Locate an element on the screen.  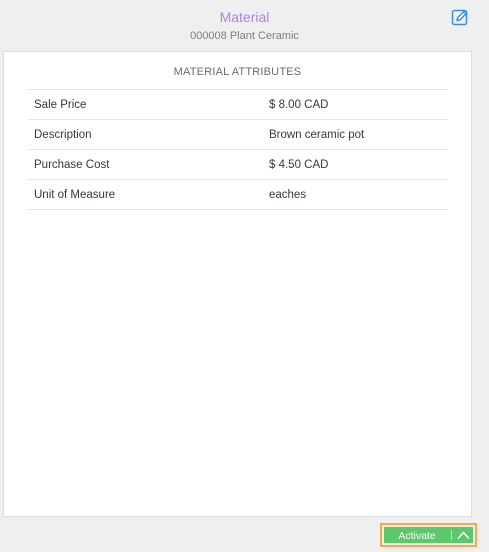
attribute-row-unit-of-measure: Unit of Measure eaches is located at coordinates (238, 194).